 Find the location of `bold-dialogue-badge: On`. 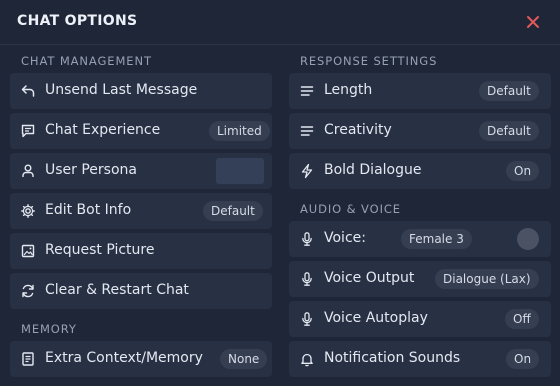

bold-dialogue-badge: On is located at coordinates (523, 171).